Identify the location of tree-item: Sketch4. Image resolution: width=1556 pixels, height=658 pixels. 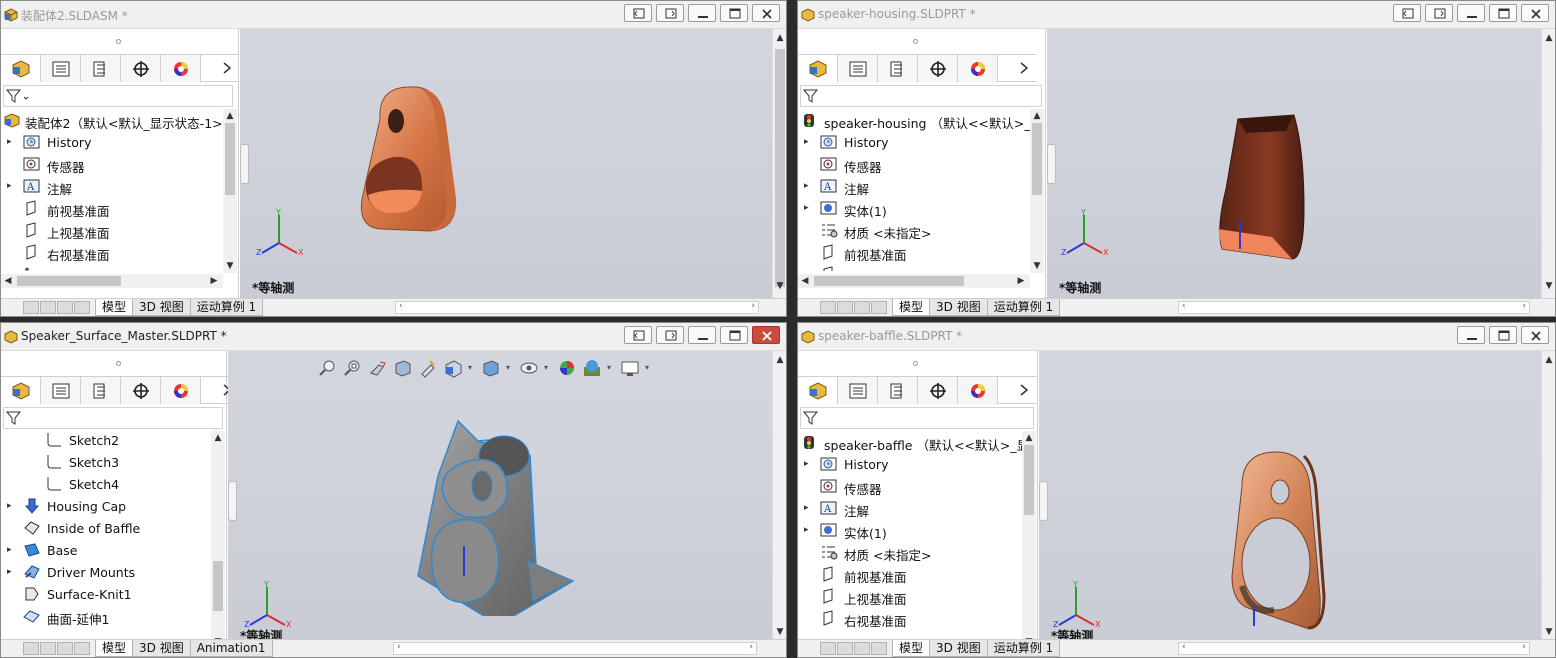
(106, 484).